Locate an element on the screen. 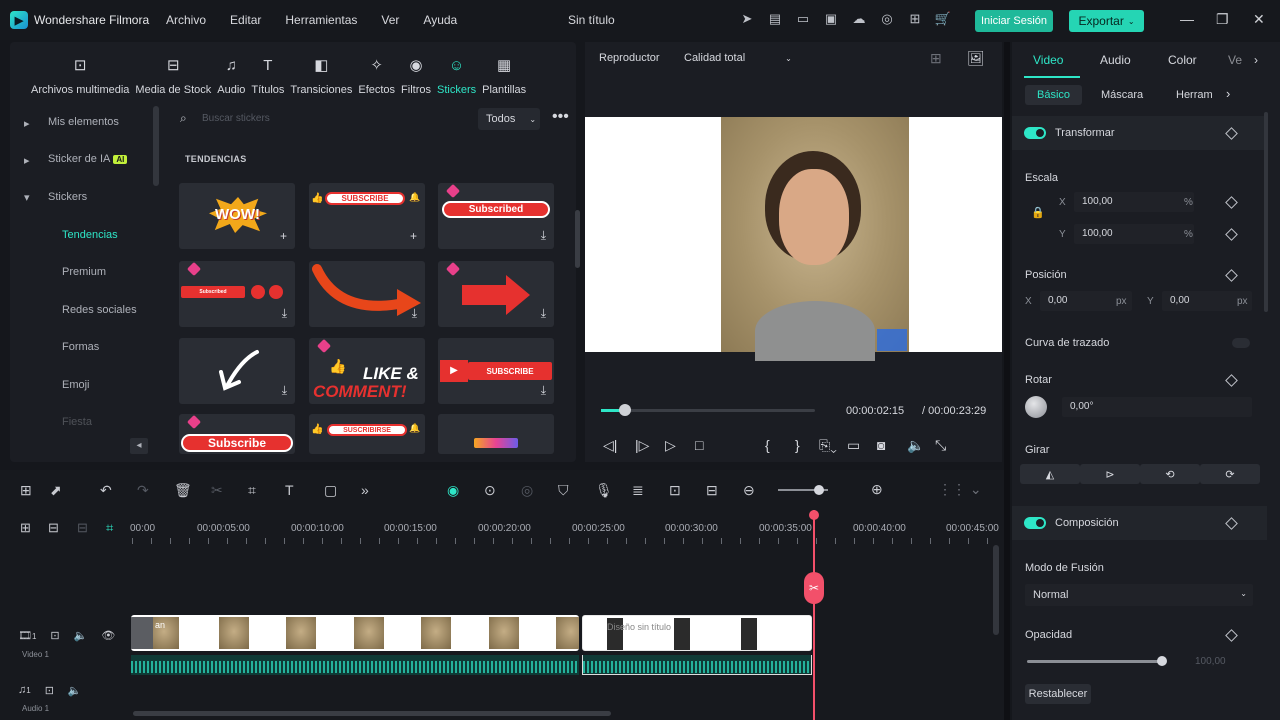  sidebar-item-formas: Formas is located at coordinates (80, 347).